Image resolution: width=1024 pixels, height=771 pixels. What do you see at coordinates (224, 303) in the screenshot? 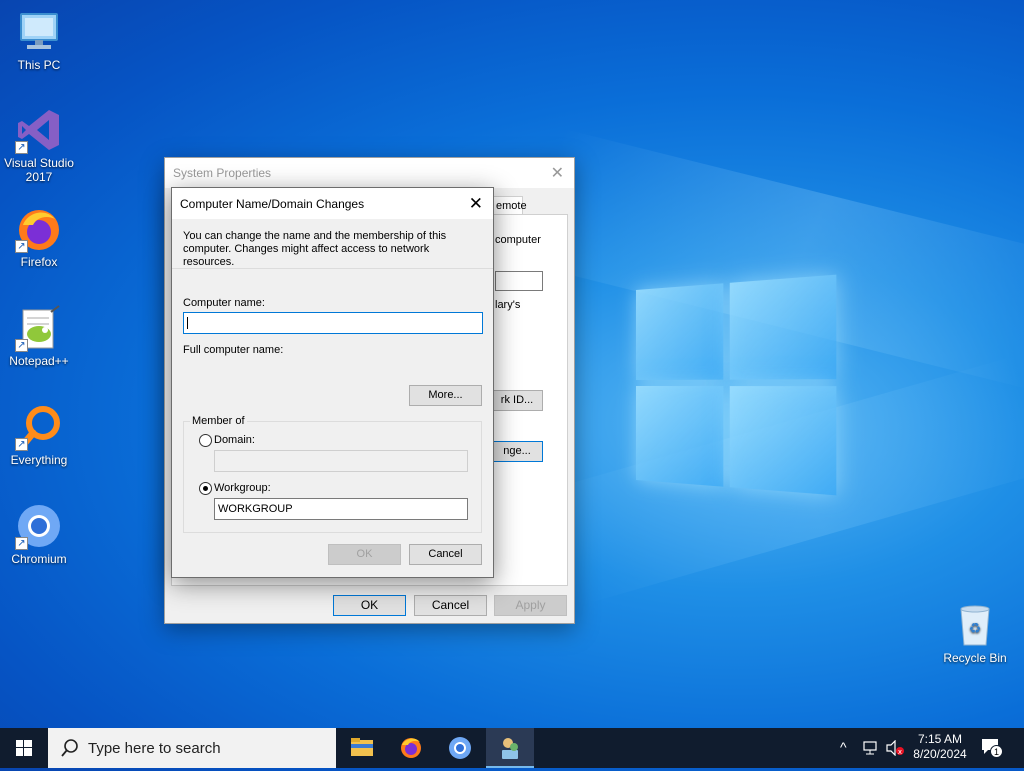
I see `computer-name-label: Computer name:` at bounding box center [224, 303].